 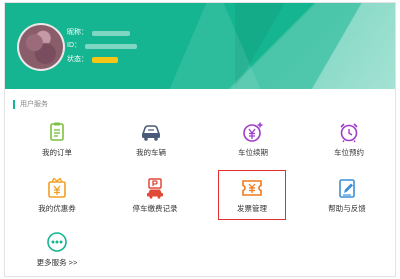 I want to click on service-help-feedback: 帮助与反馈, so click(x=347, y=195).